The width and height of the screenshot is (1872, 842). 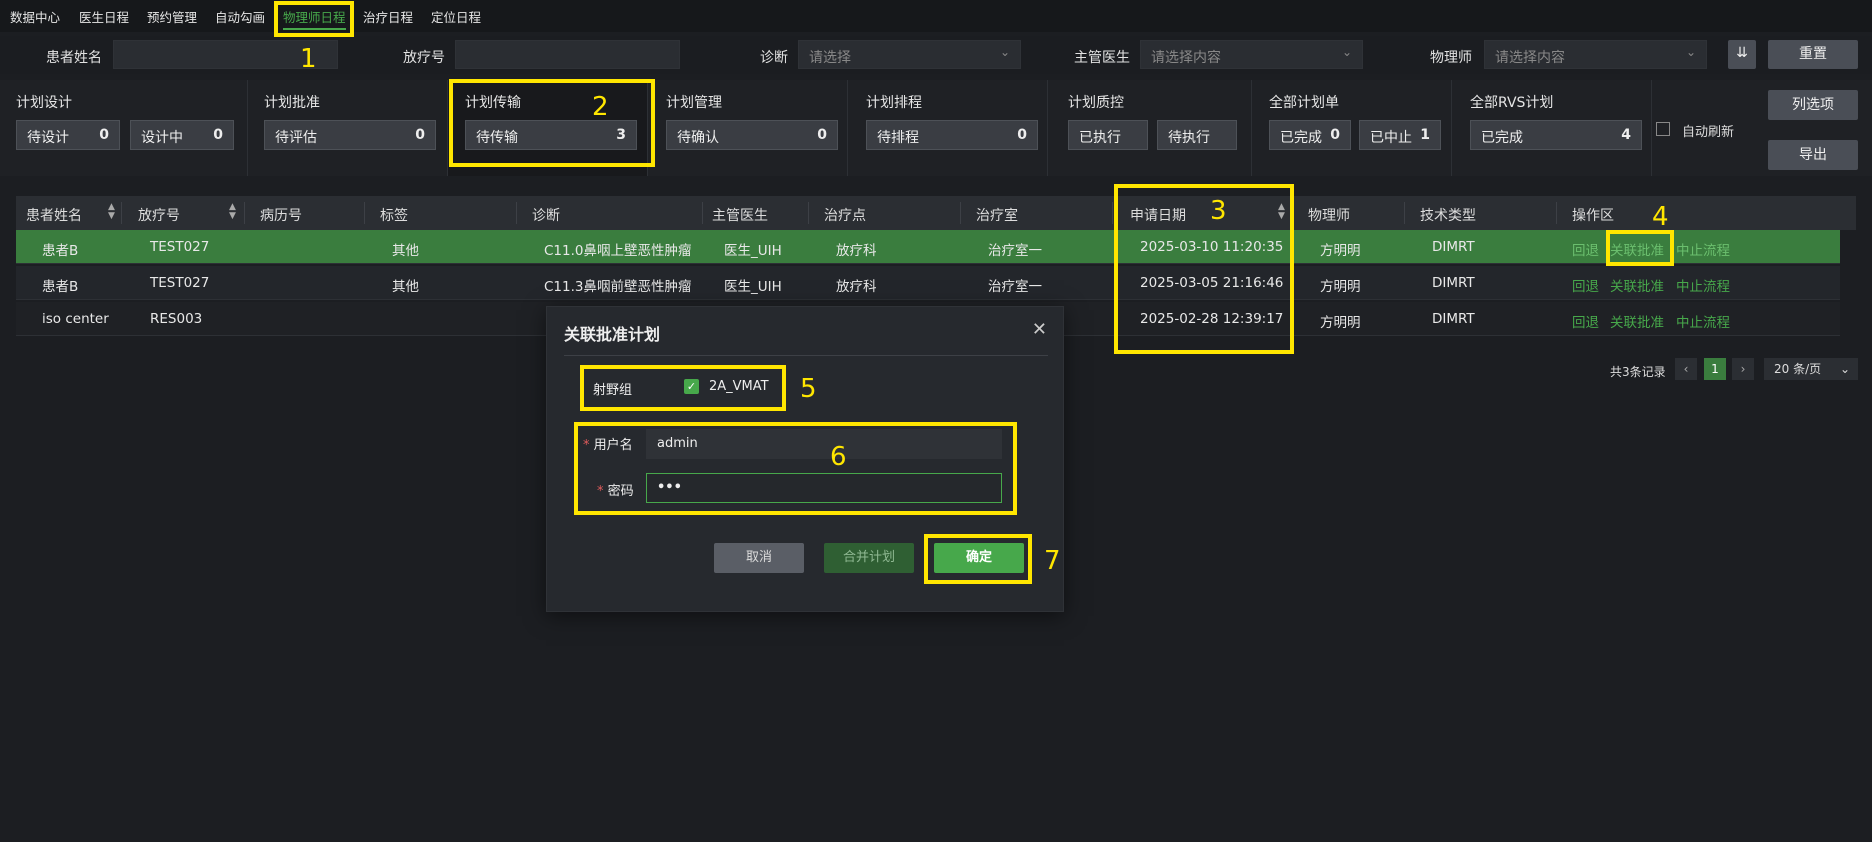 I want to click on annotation-label: 1, so click(x=308, y=59).